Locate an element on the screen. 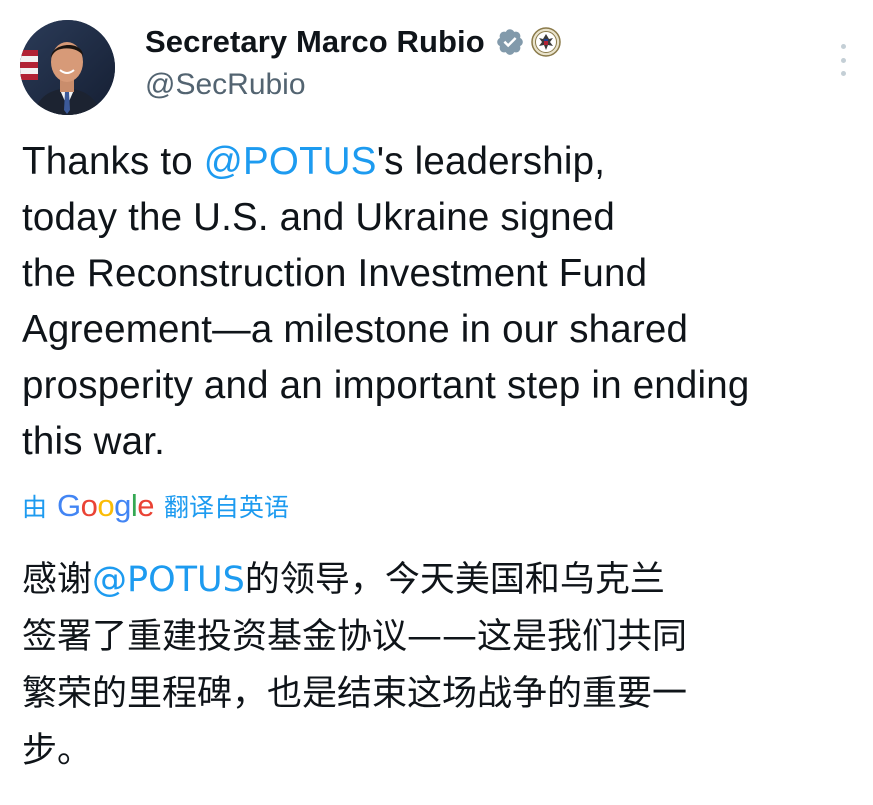  author-handle: @SecRubio is located at coordinates (225, 85).